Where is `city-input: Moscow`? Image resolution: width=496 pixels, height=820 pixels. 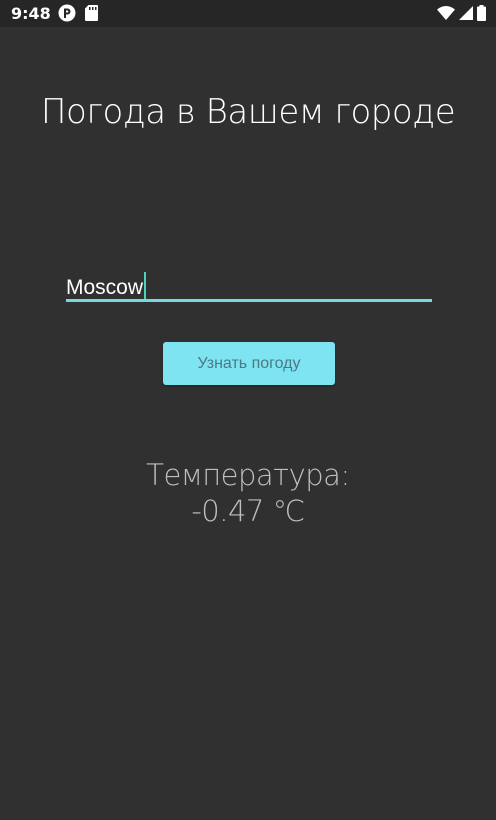
city-input: Moscow is located at coordinates (106, 286).